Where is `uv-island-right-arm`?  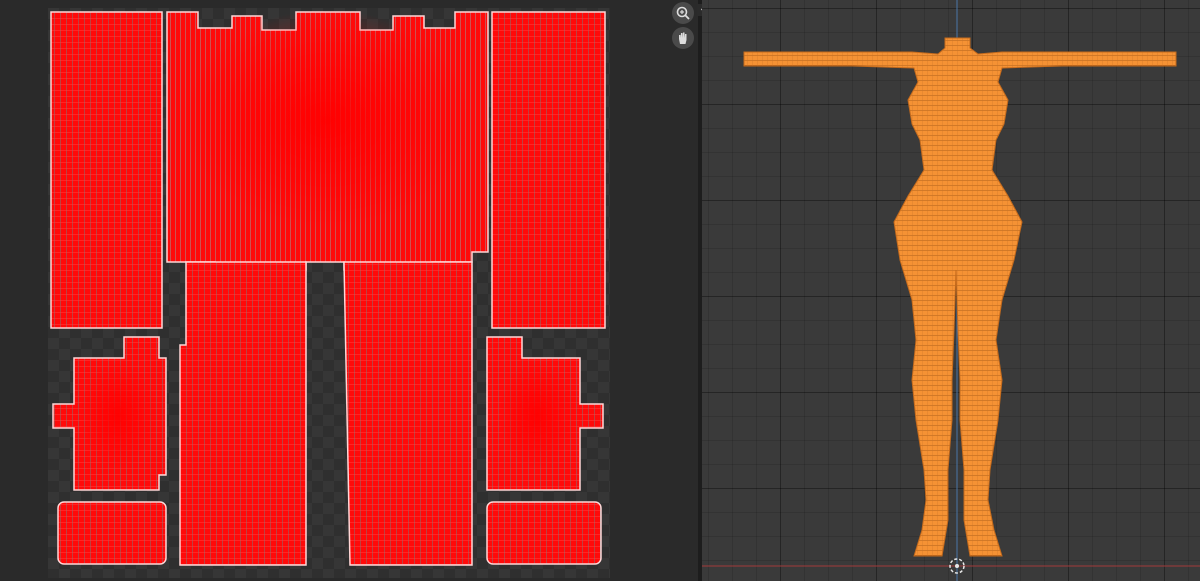 uv-island-right-arm is located at coordinates (548, 170).